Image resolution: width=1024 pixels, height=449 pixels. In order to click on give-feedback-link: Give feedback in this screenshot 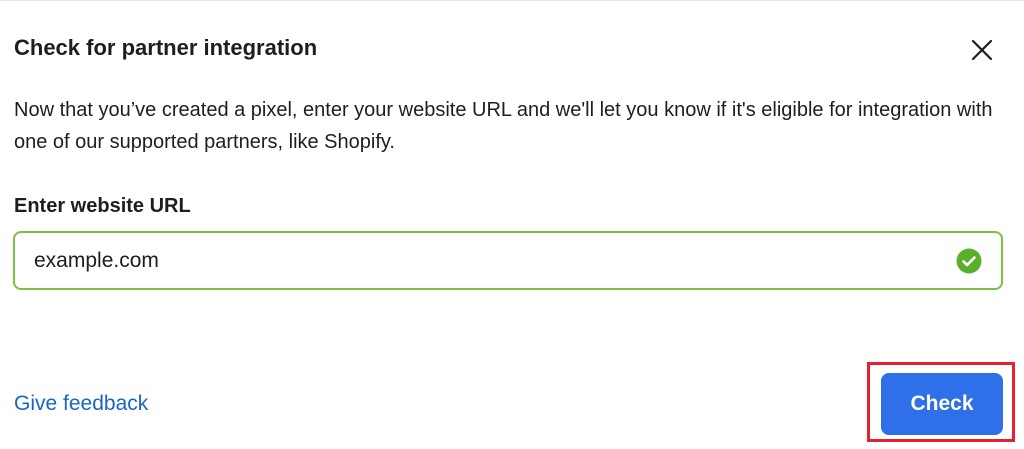, I will do `click(81, 404)`.